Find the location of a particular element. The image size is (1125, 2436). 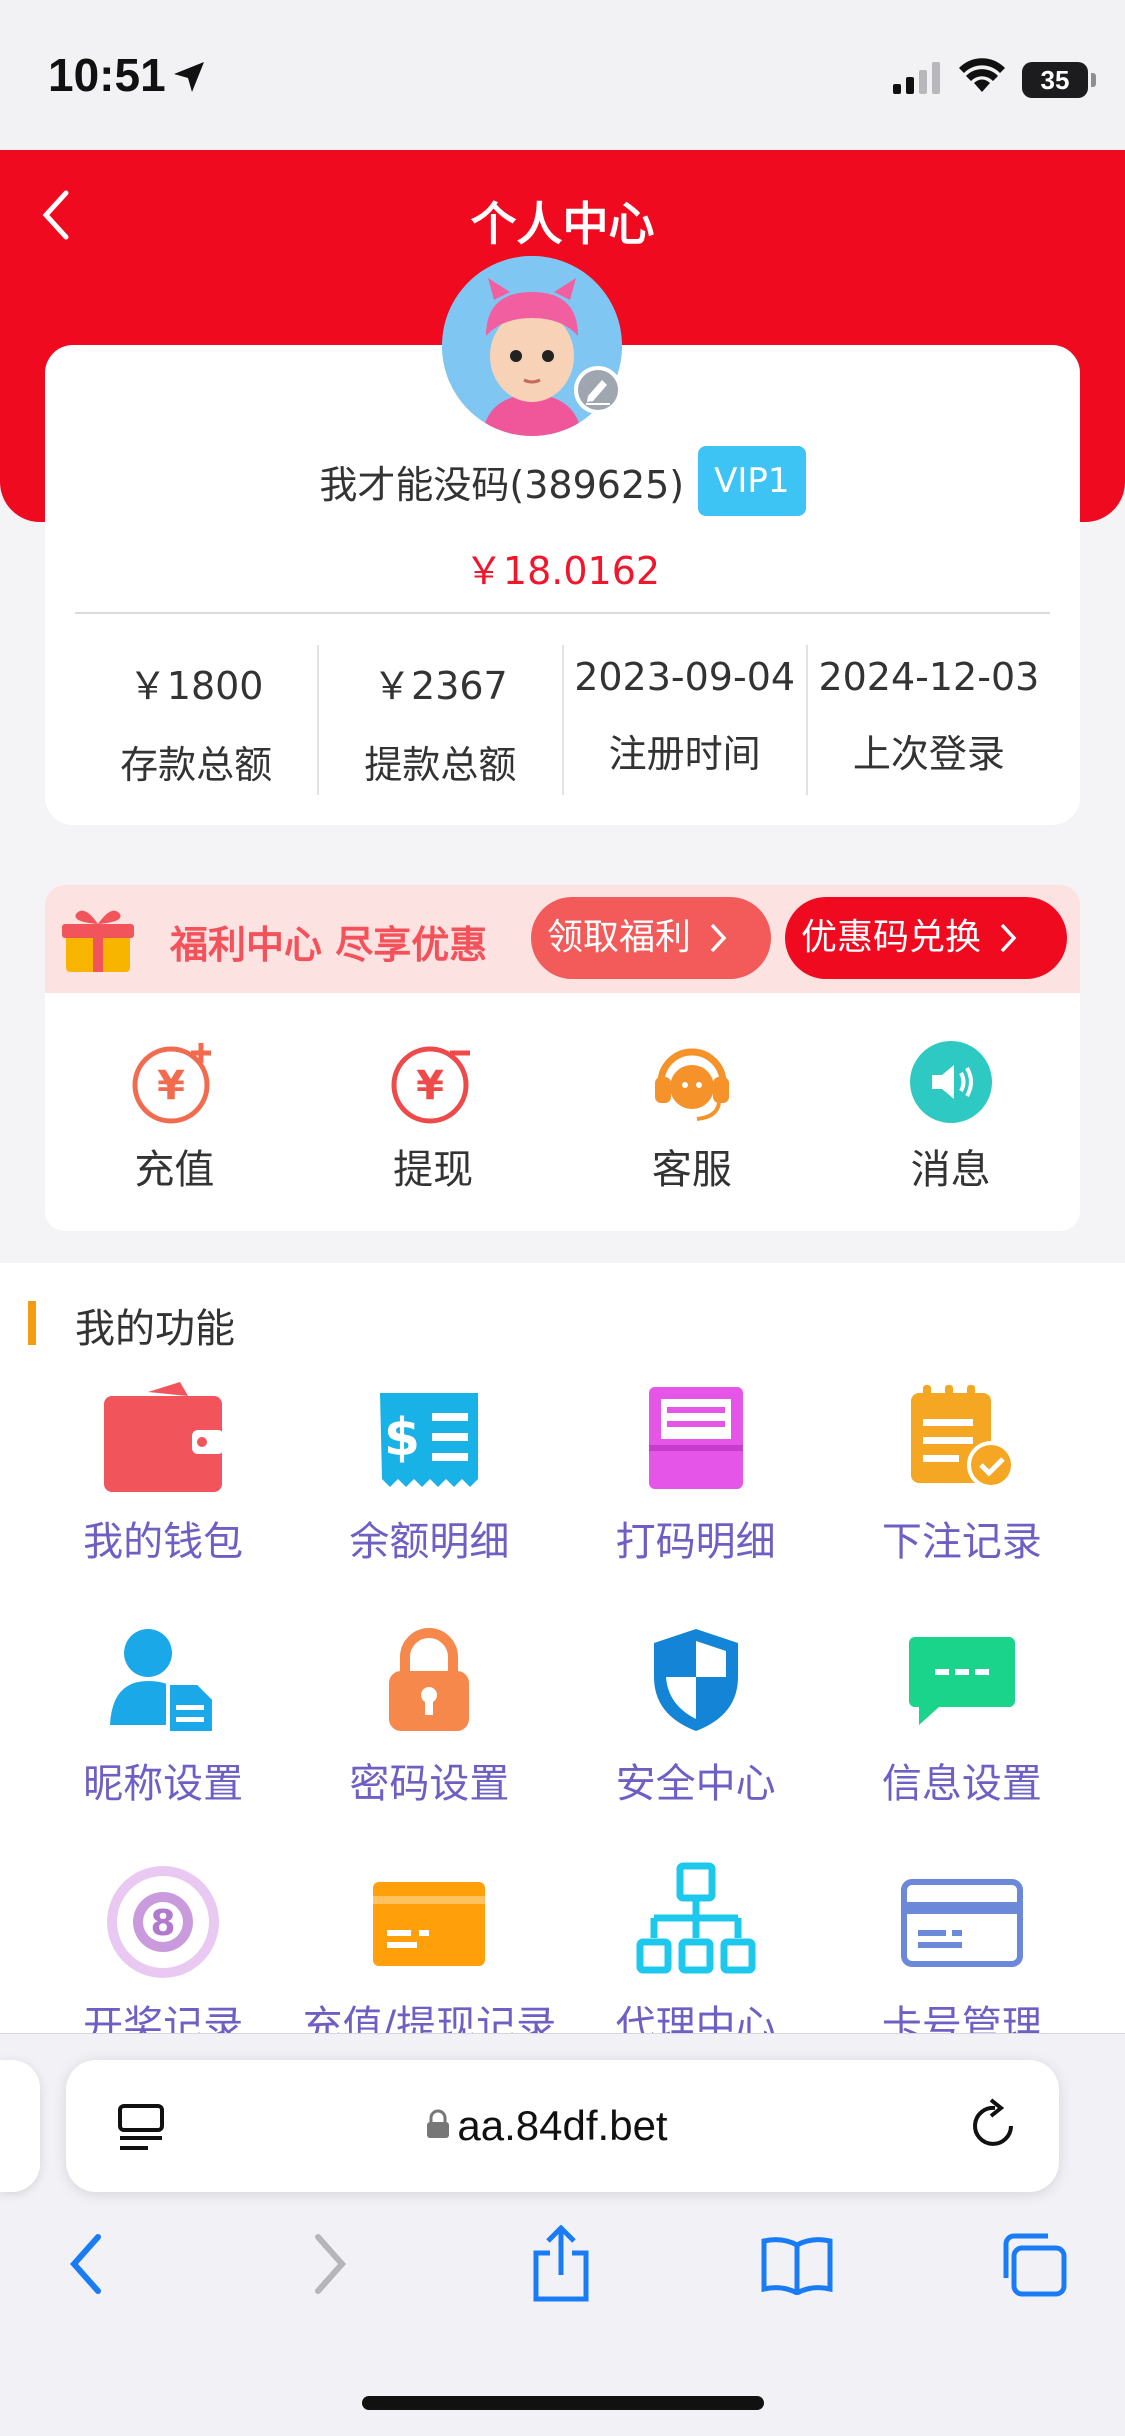

shield-icon is located at coordinates (695, 1680).